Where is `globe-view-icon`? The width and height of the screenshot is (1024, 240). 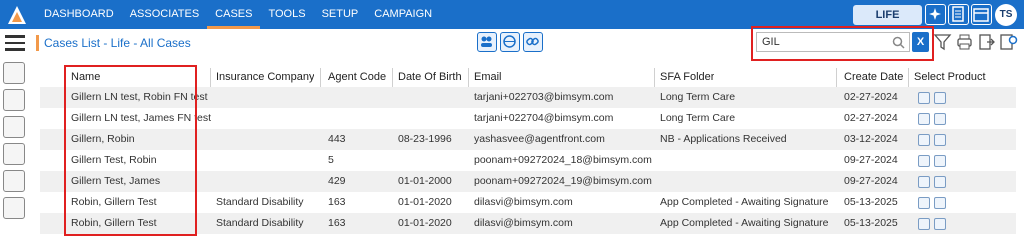 globe-view-icon is located at coordinates (510, 42).